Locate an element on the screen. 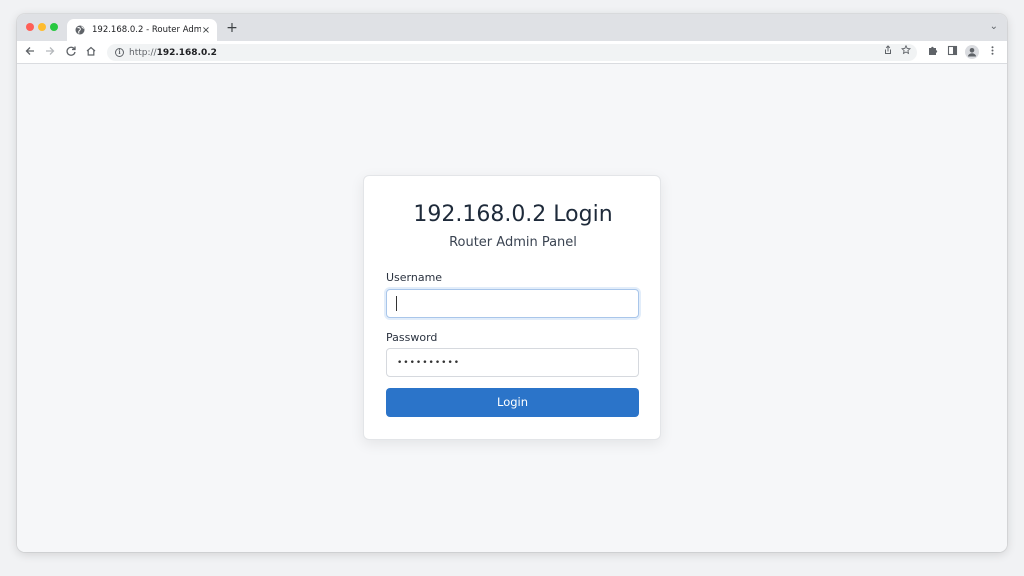  bookmark-star-icon is located at coordinates (906, 52).